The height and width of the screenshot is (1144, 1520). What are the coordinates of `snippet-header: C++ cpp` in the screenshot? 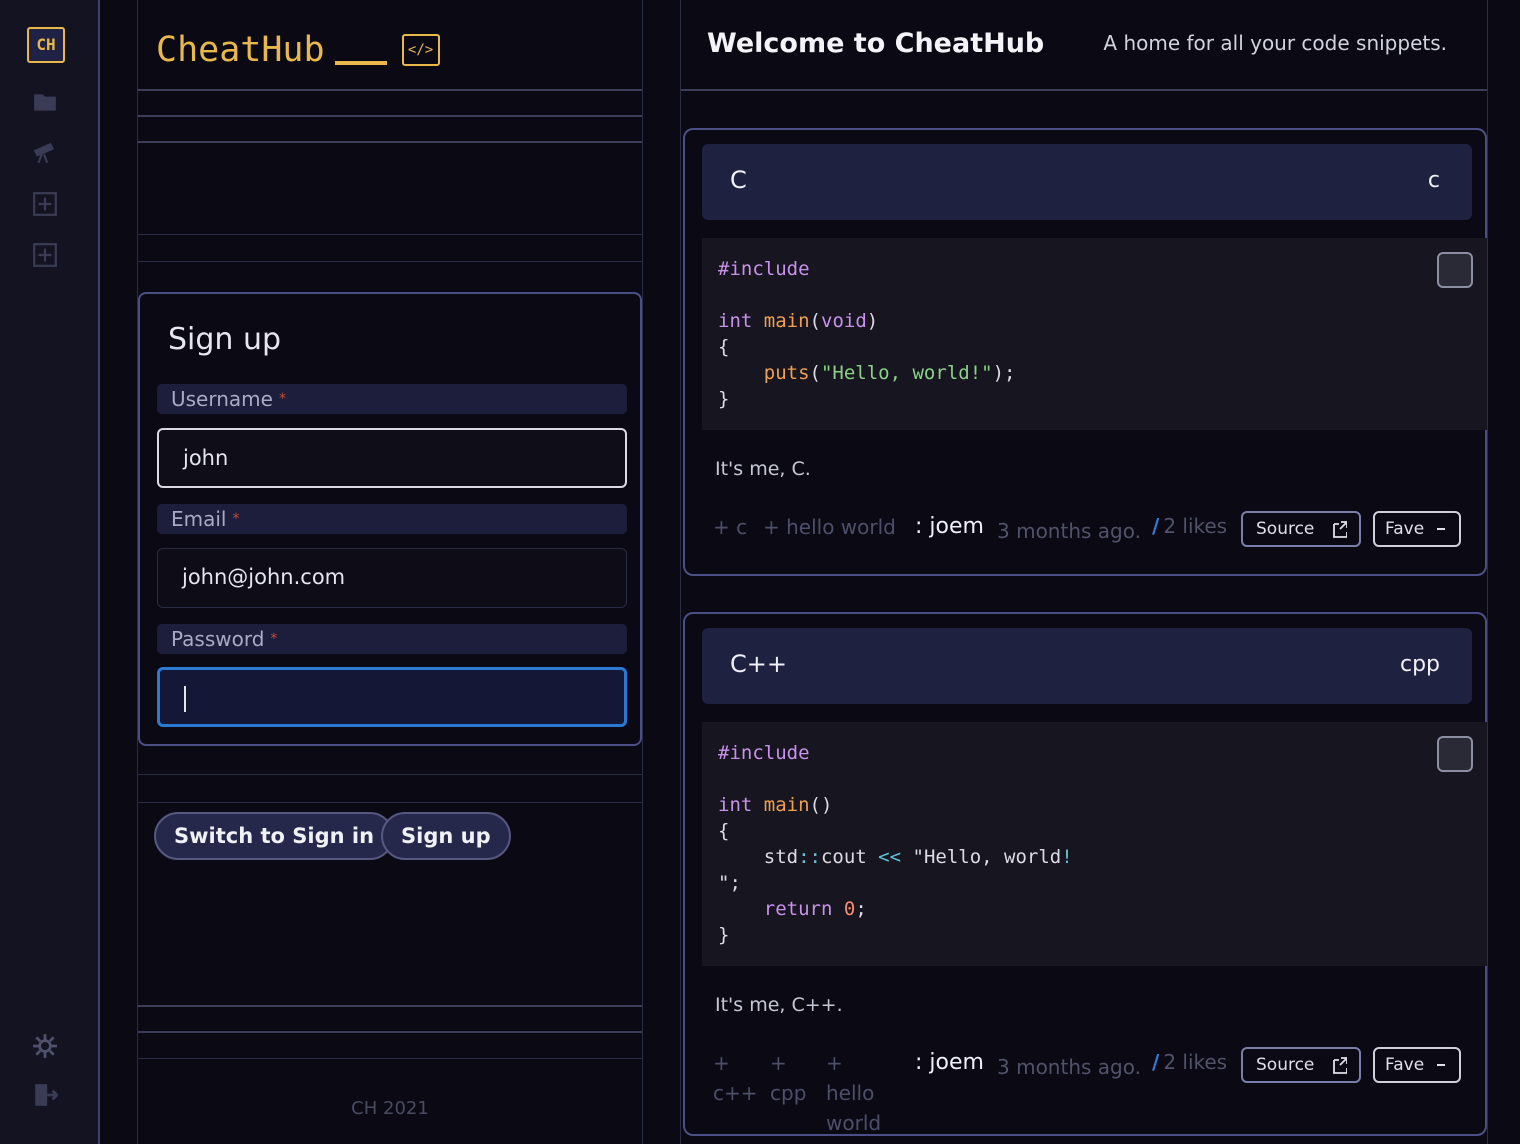 It's located at (1087, 666).